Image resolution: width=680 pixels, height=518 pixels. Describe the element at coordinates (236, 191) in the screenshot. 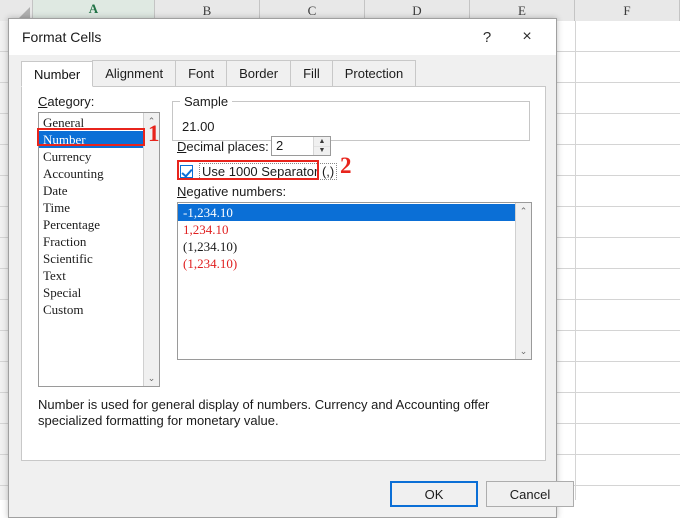

I see `negative-numbers-label-rest: egative numbers:` at that location.